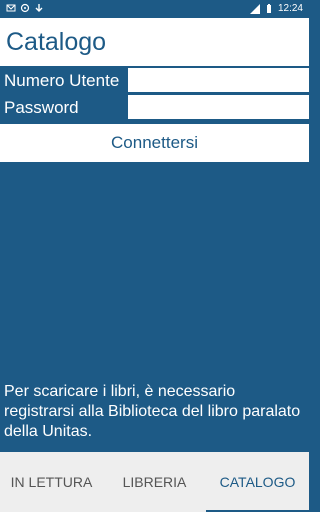 The image size is (320, 512). Describe the element at coordinates (254, 9) in the screenshot. I see `signal-icon` at that location.